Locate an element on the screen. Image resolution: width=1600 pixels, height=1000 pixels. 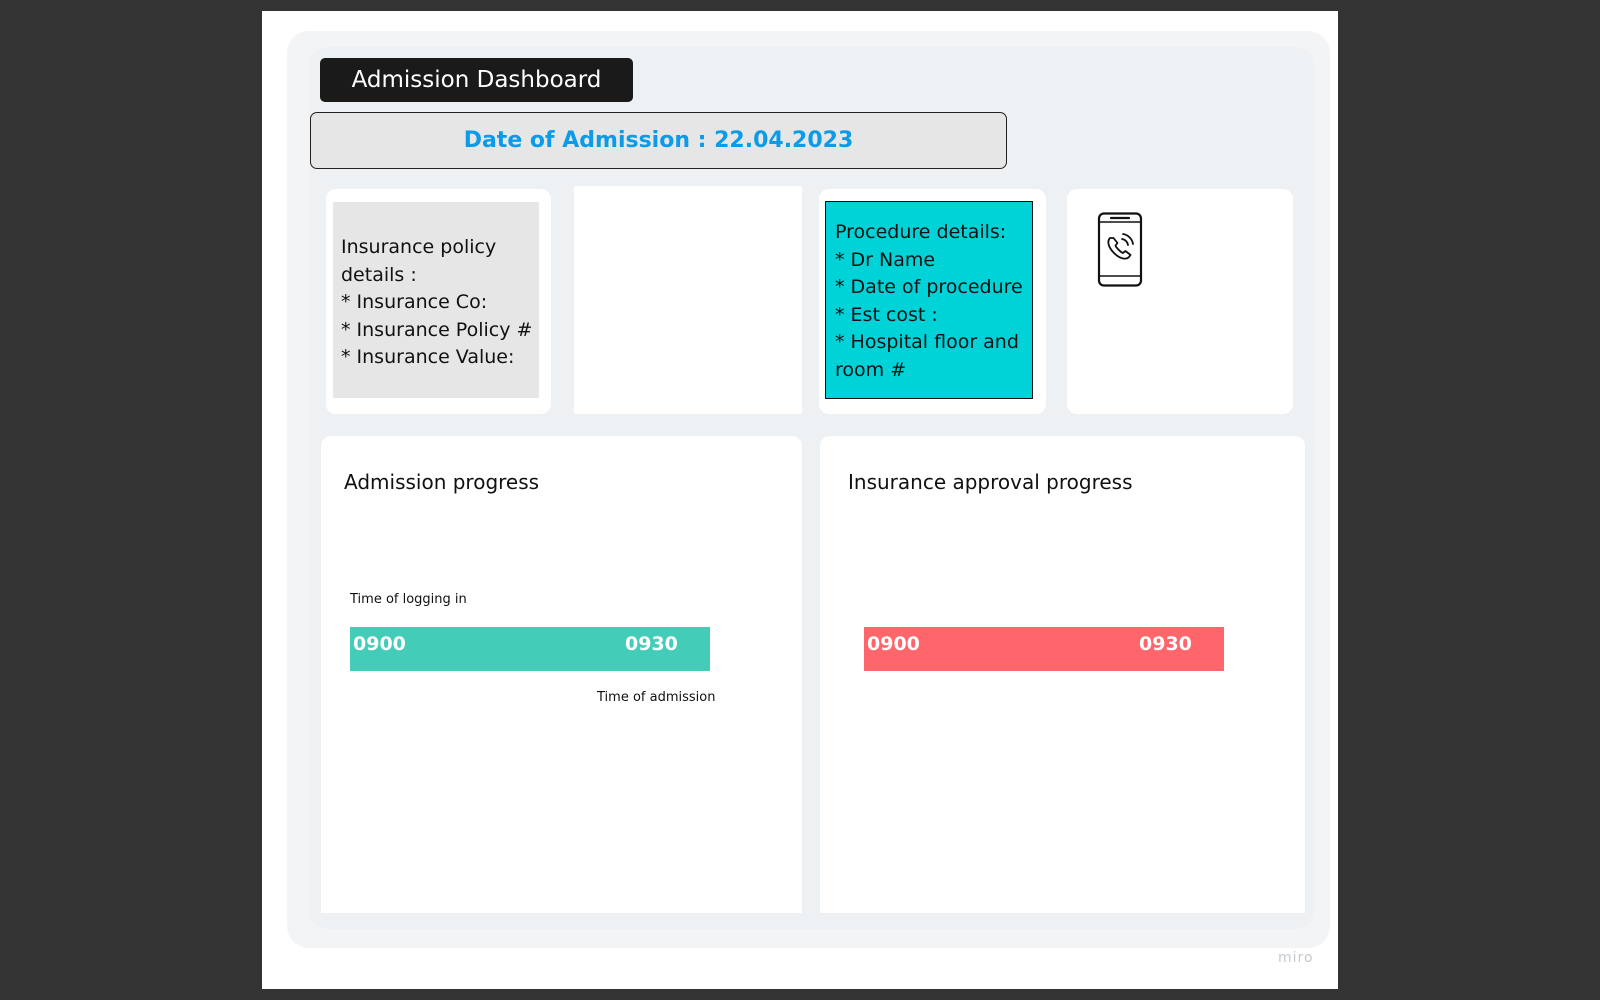
hospital-room-item: * Hospital floor and room # is located at coordinates (927, 356).